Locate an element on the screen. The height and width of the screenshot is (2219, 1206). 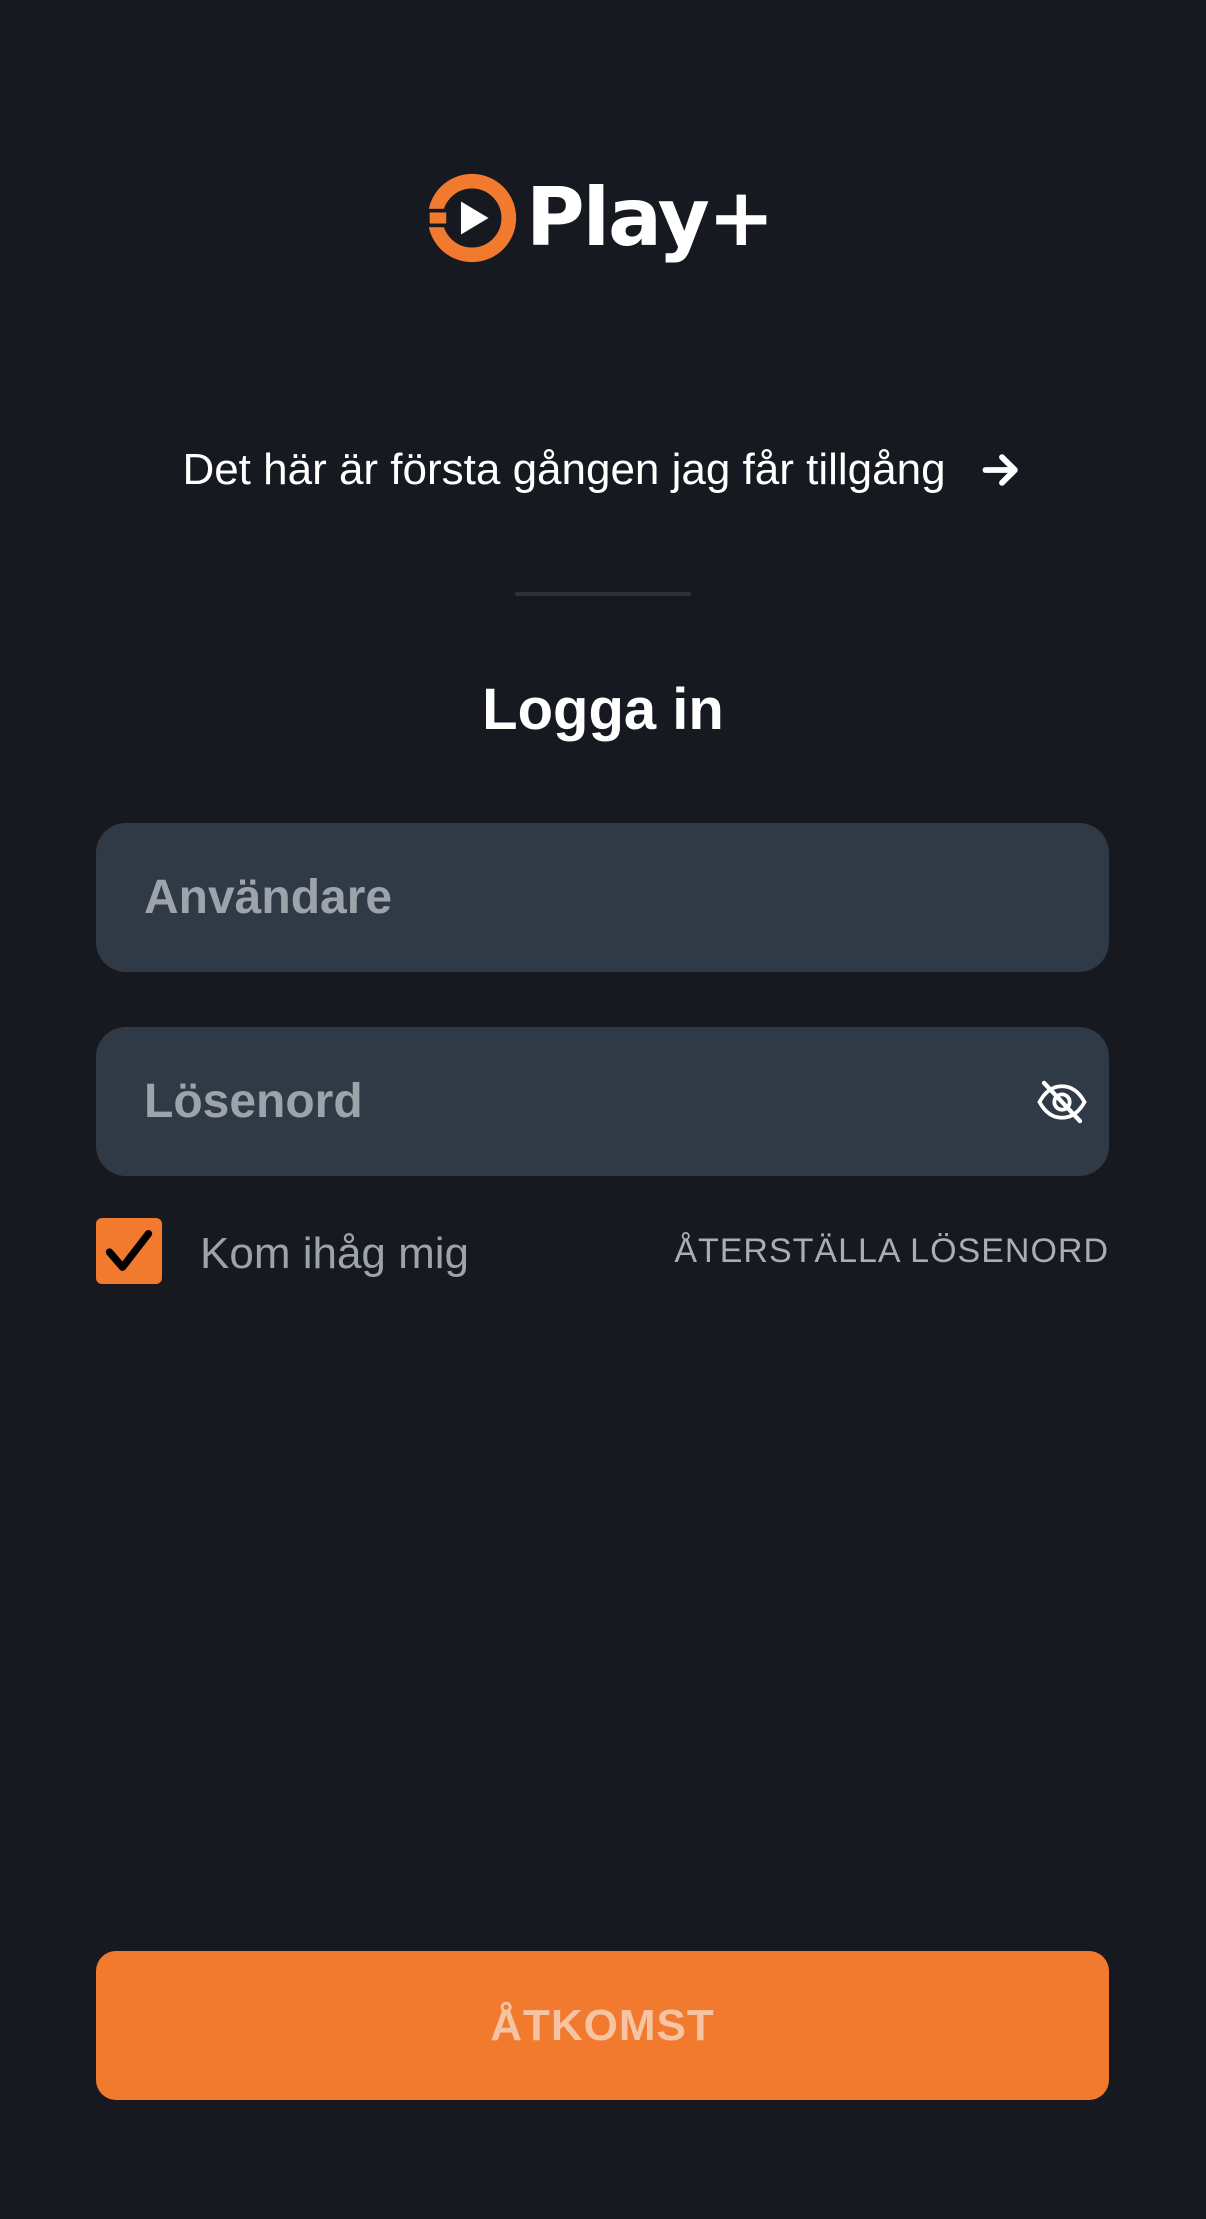
password-field is located at coordinates (602, 1101).